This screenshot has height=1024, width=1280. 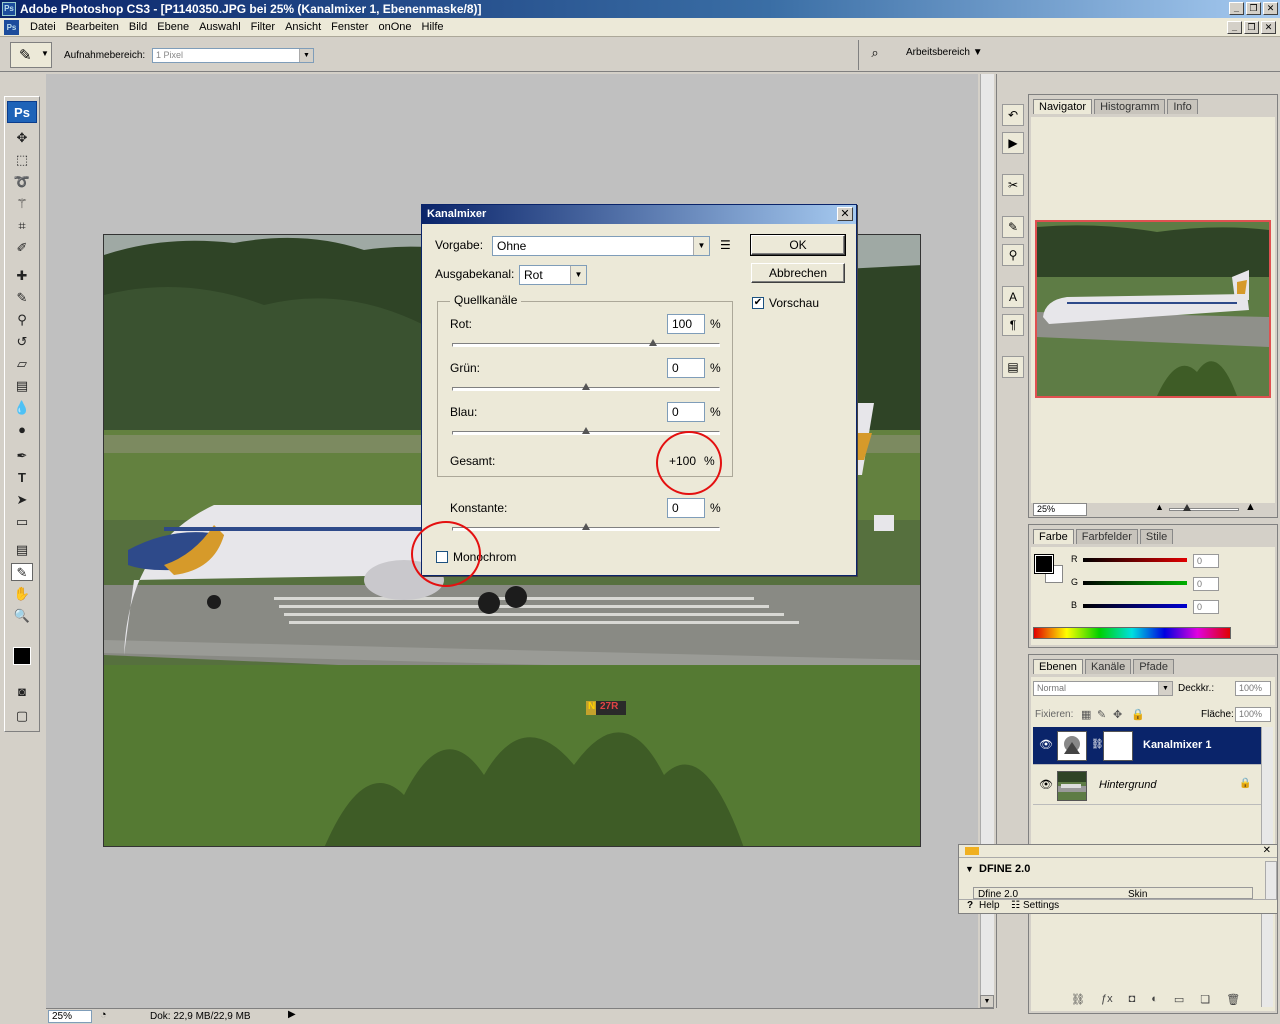 What do you see at coordinates (22, 572) in the screenshot?
I see `eyedropper-tool-icon: ✎` at bounding box center [22, 572].